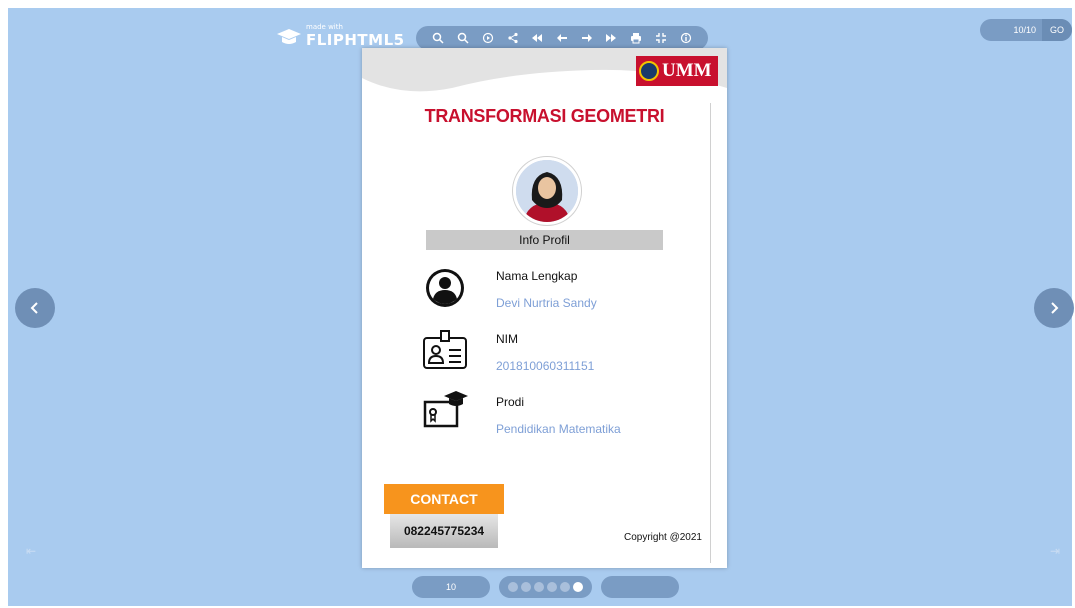  Describe the element at coordinates (463, 38) in the screenshot. I see `zoom-out-icon` at that location.